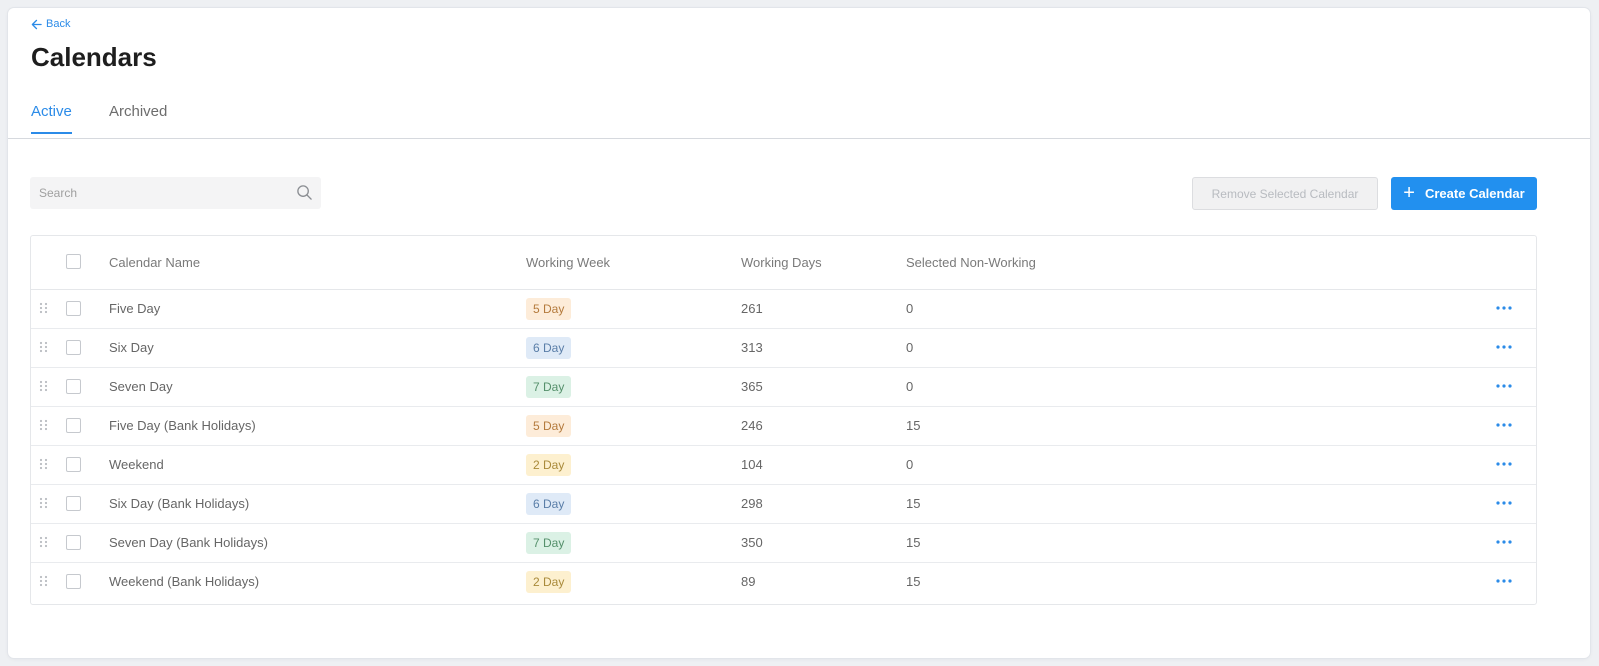 This screenshot has height=666, width=1599. Describe the element at coordinates (783, 543) in the screenshot. I see `table-row: Seven Day (Bank Holidays) 7 Day 350 15` at that location.